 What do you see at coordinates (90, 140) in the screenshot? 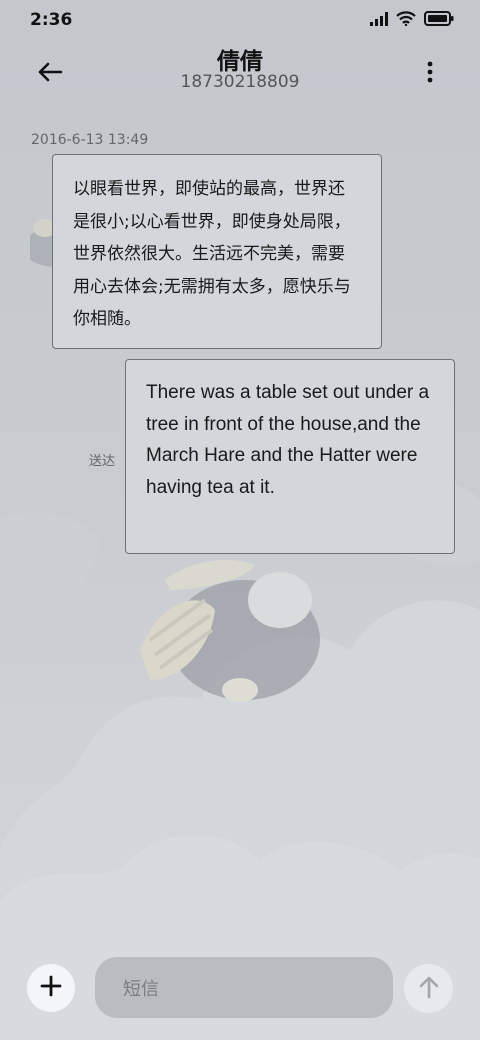
I see `message-timestamp: 2016-6-13 13:49` at bounding box center [90, 140].